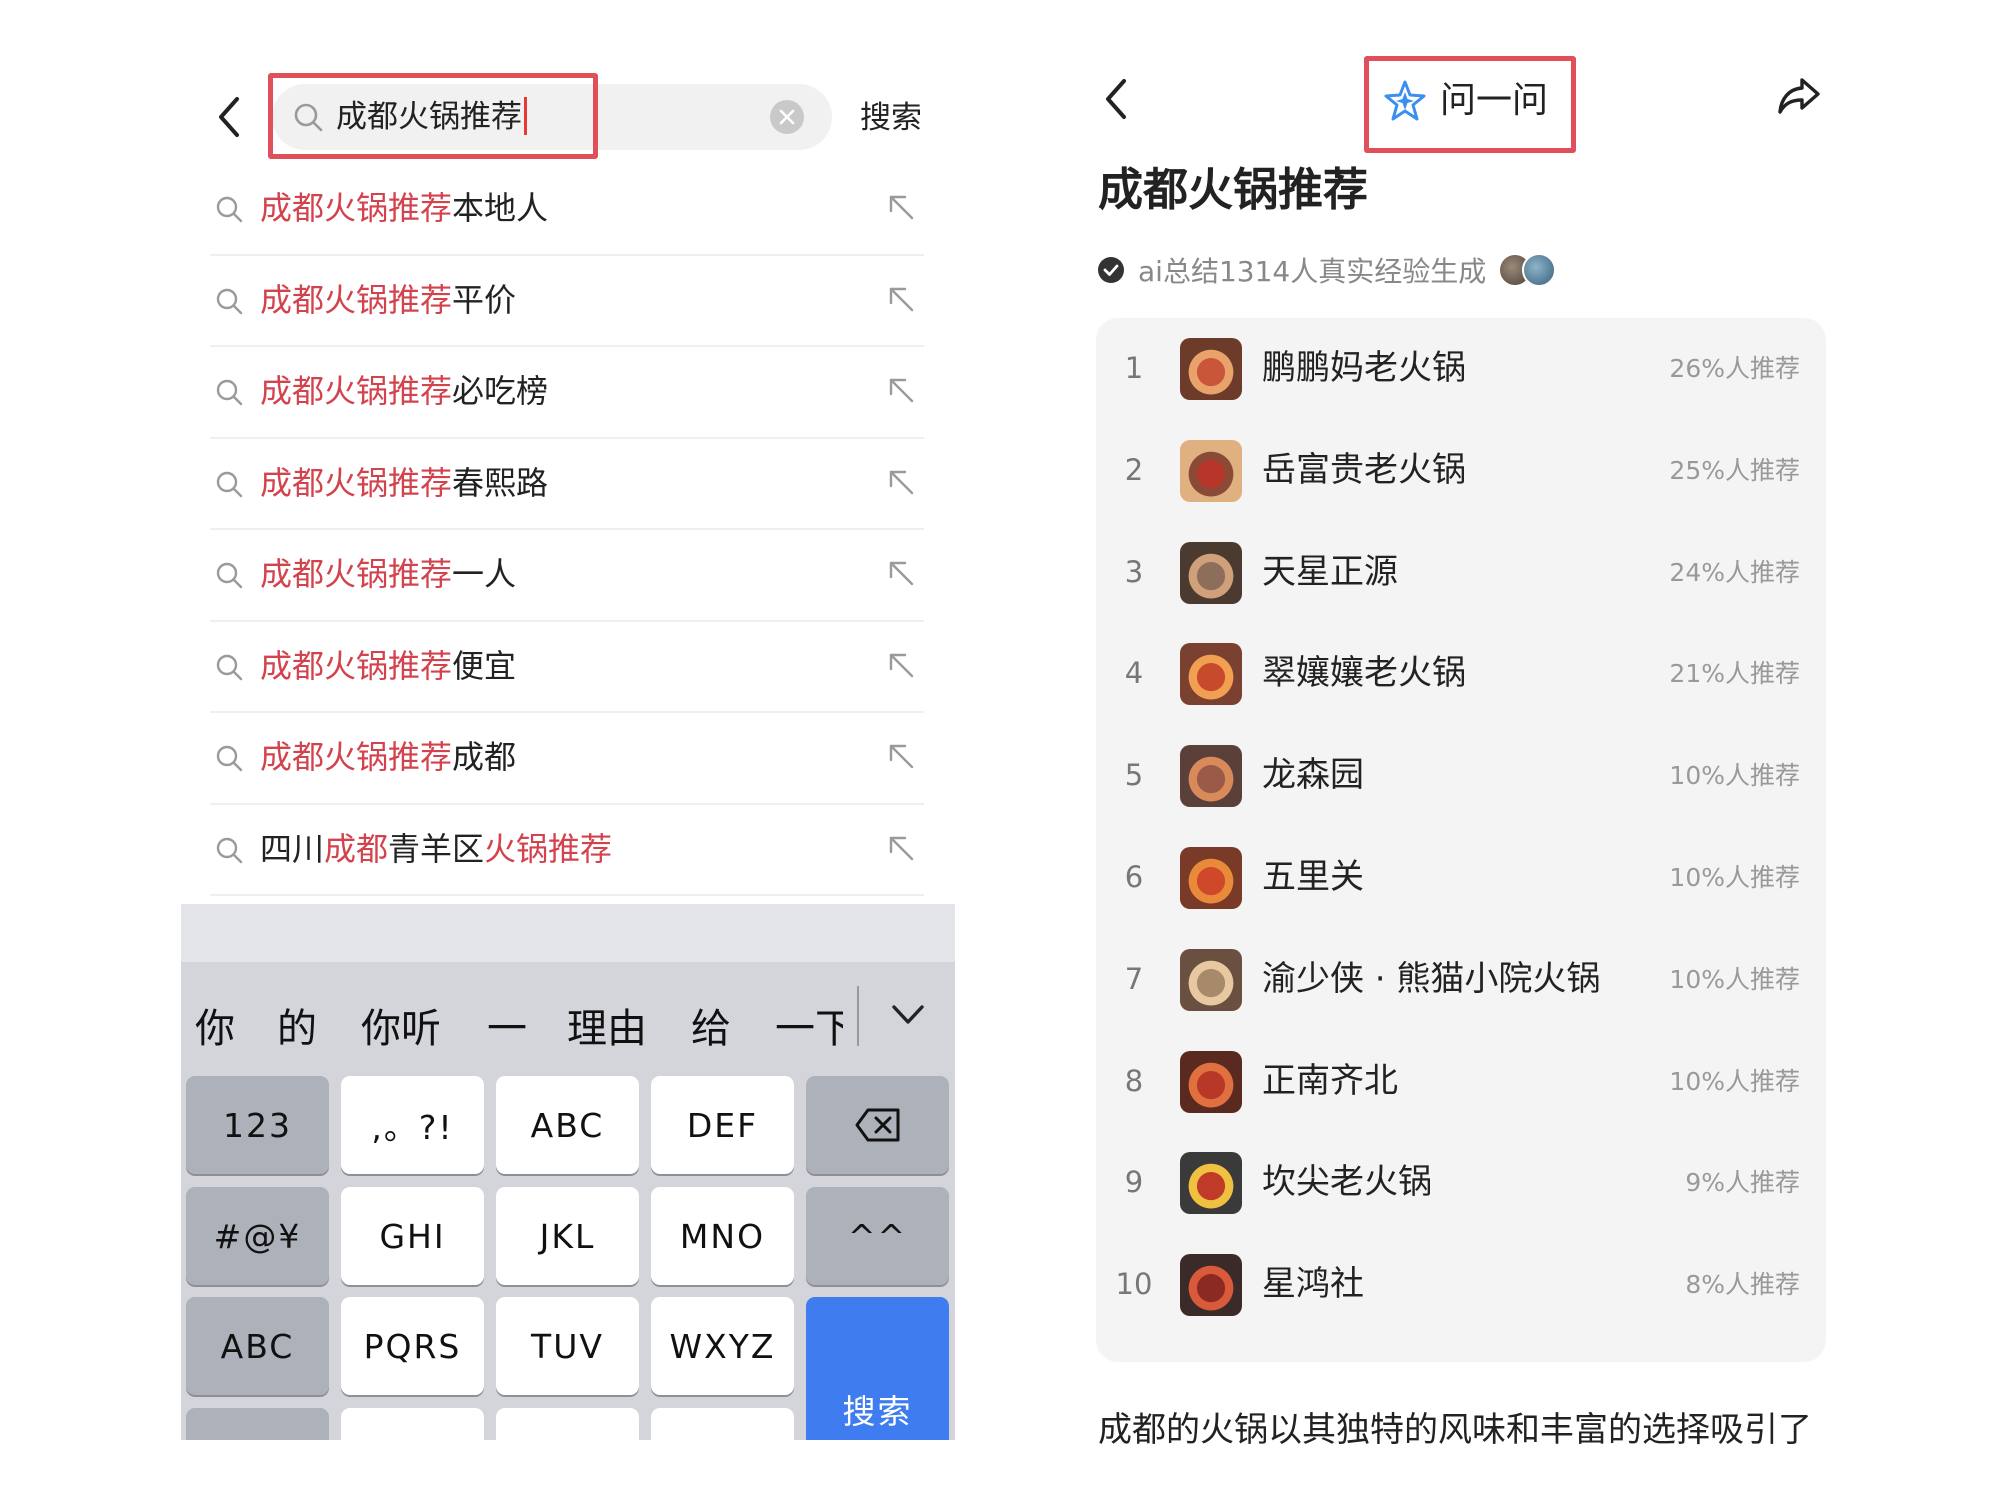 This screenshot has width=1995, height=1496. What do you see at coordinates (507, 1029) in the screenshot?
I see `candidate-word: 一` at bounding box center [507, 1029].